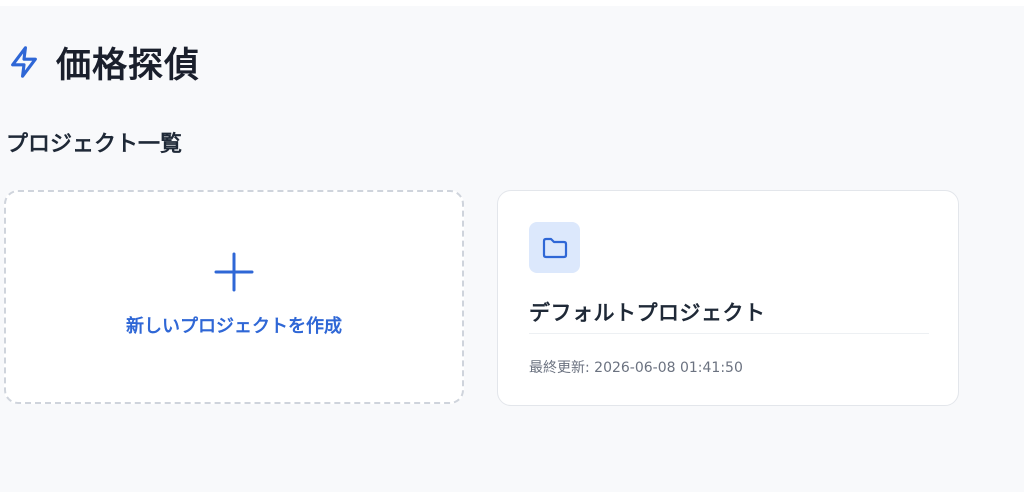 The width and height of the screenshot is (1024, 492). Describe the element at coordinates (554, 247) in the screenshot. I see `folder-icon` at that location.